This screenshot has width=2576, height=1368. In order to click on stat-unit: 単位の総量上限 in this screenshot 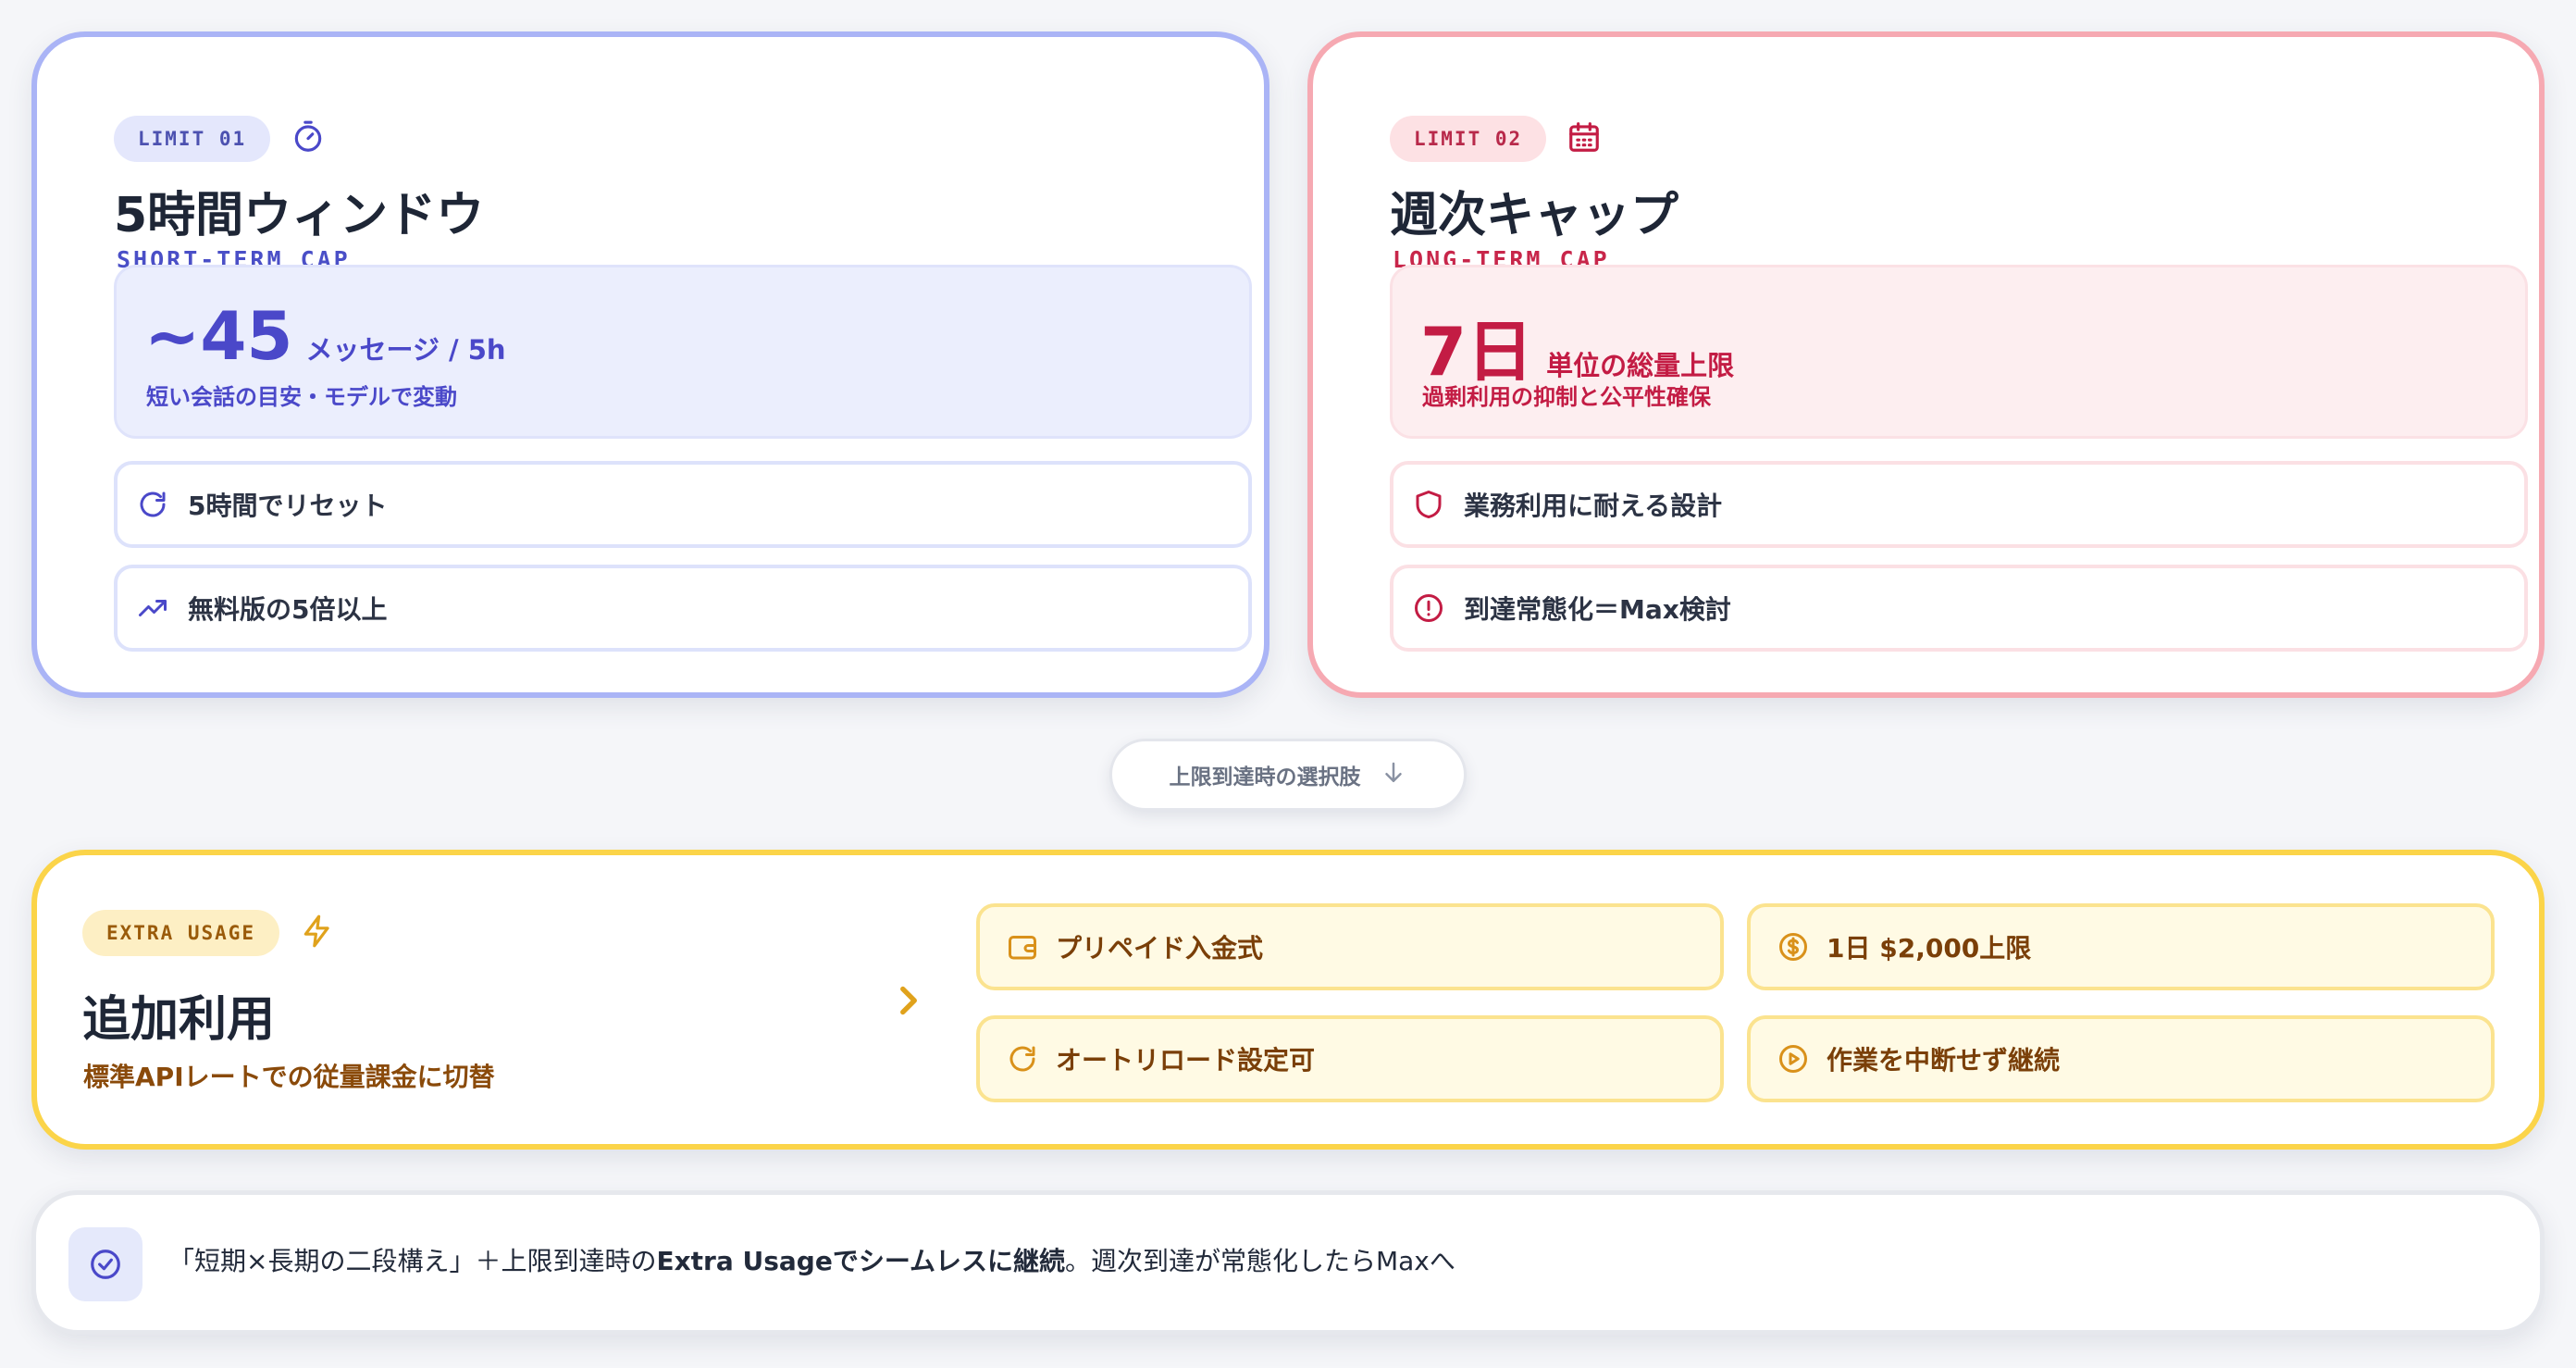, I will do `click(1640, 365)`.